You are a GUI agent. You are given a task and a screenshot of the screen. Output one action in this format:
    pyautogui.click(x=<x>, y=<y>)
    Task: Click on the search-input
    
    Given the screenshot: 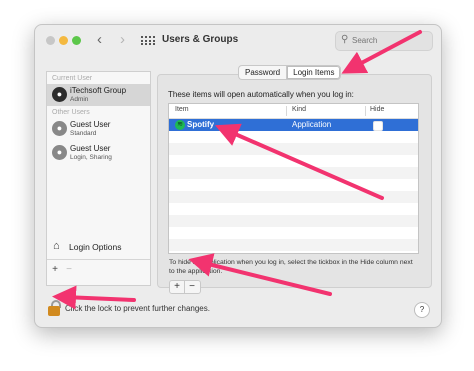 What is the action you would take?
    pyautogui.click(x=390, y=40)
    